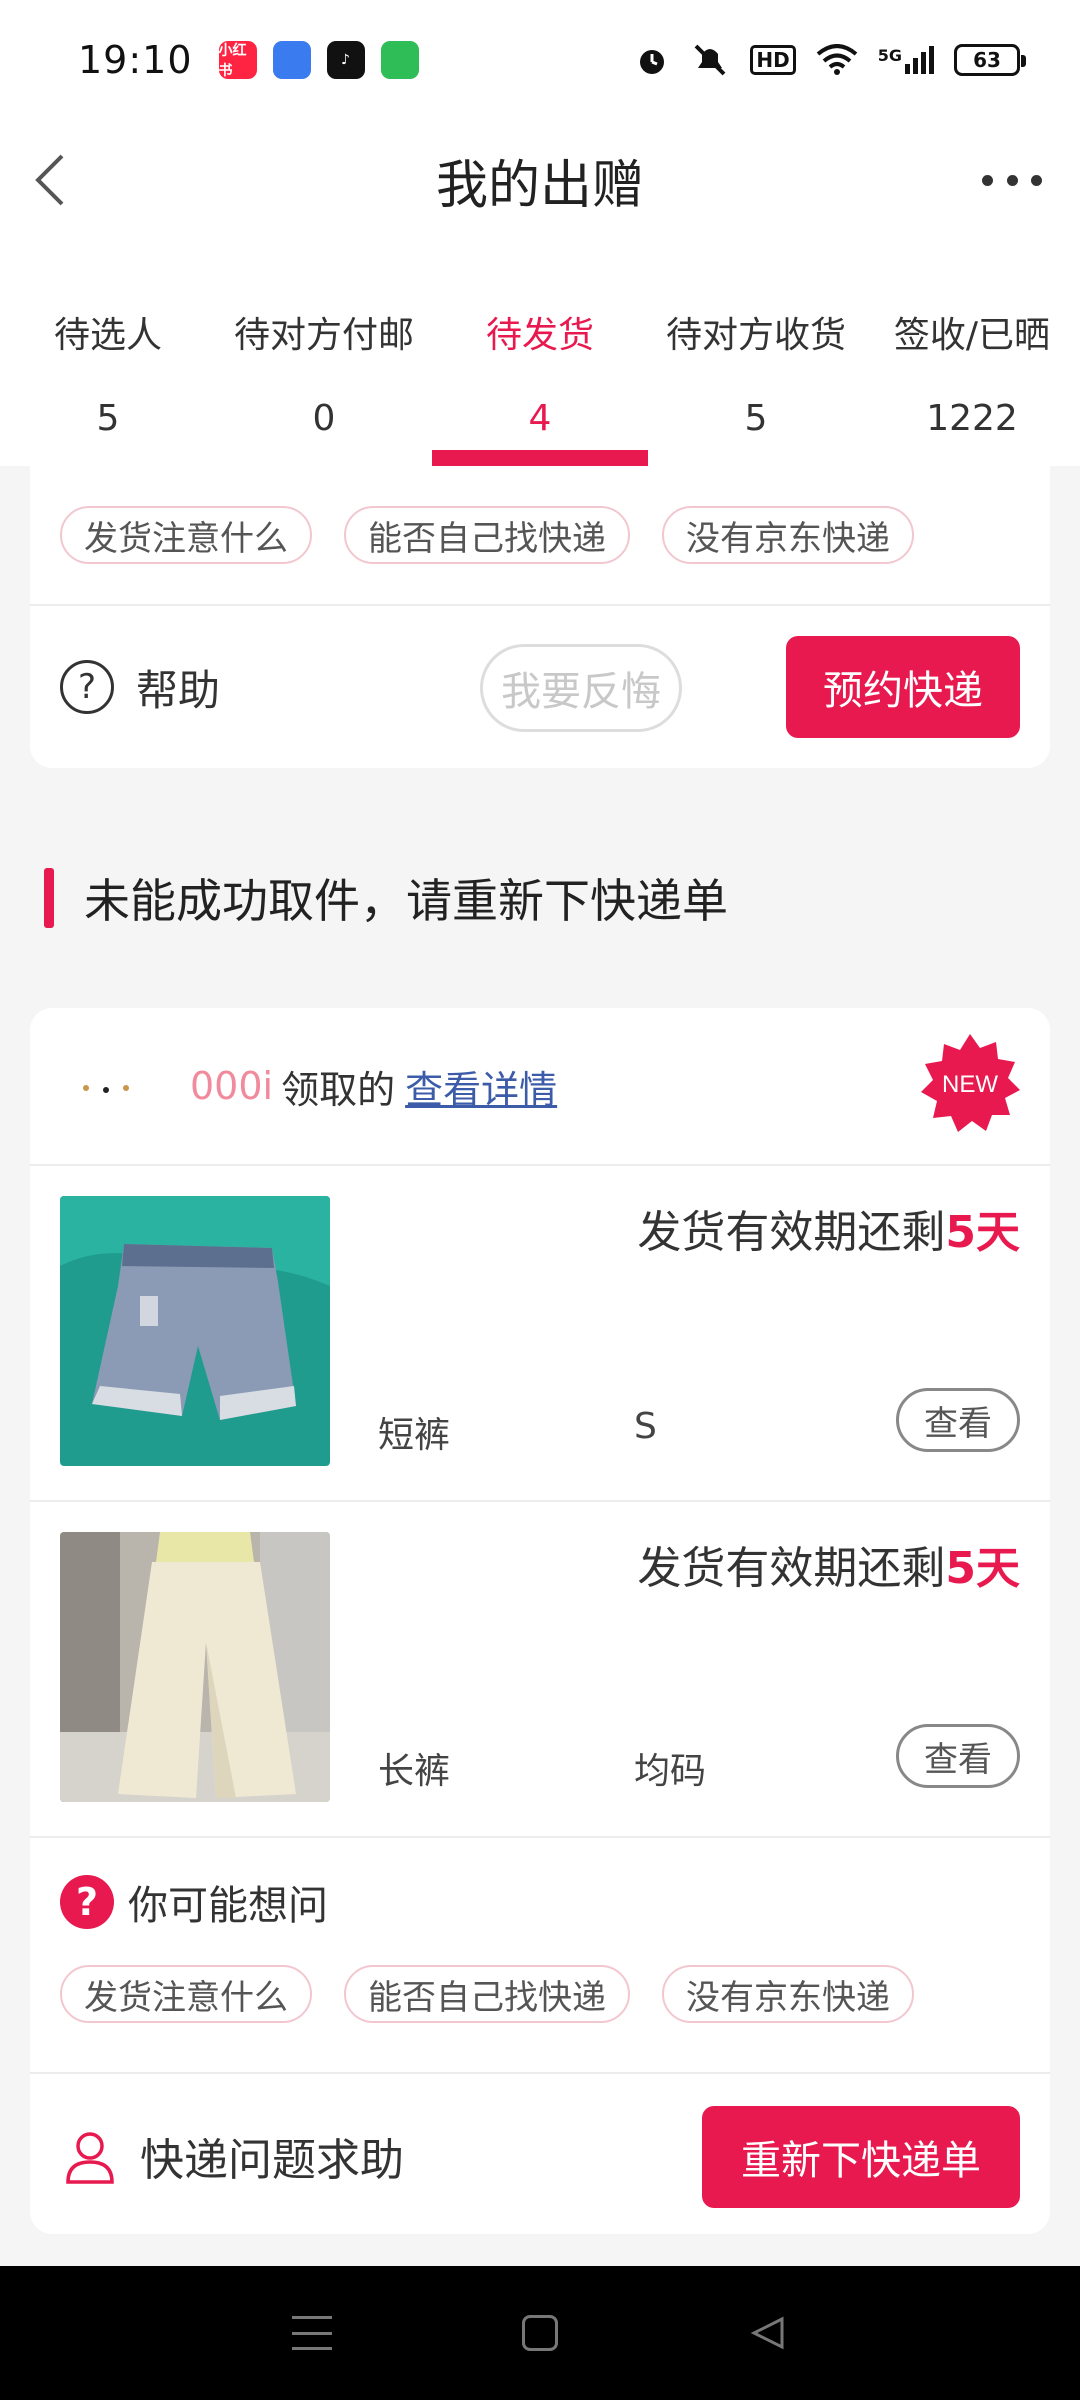 The image size is (1080, 2400). I want to click on status-tabs: 待选人 5 待对方付邮 0 待发货 4 待对方收货 5 签收/已晒 1222, so click(540, 353).